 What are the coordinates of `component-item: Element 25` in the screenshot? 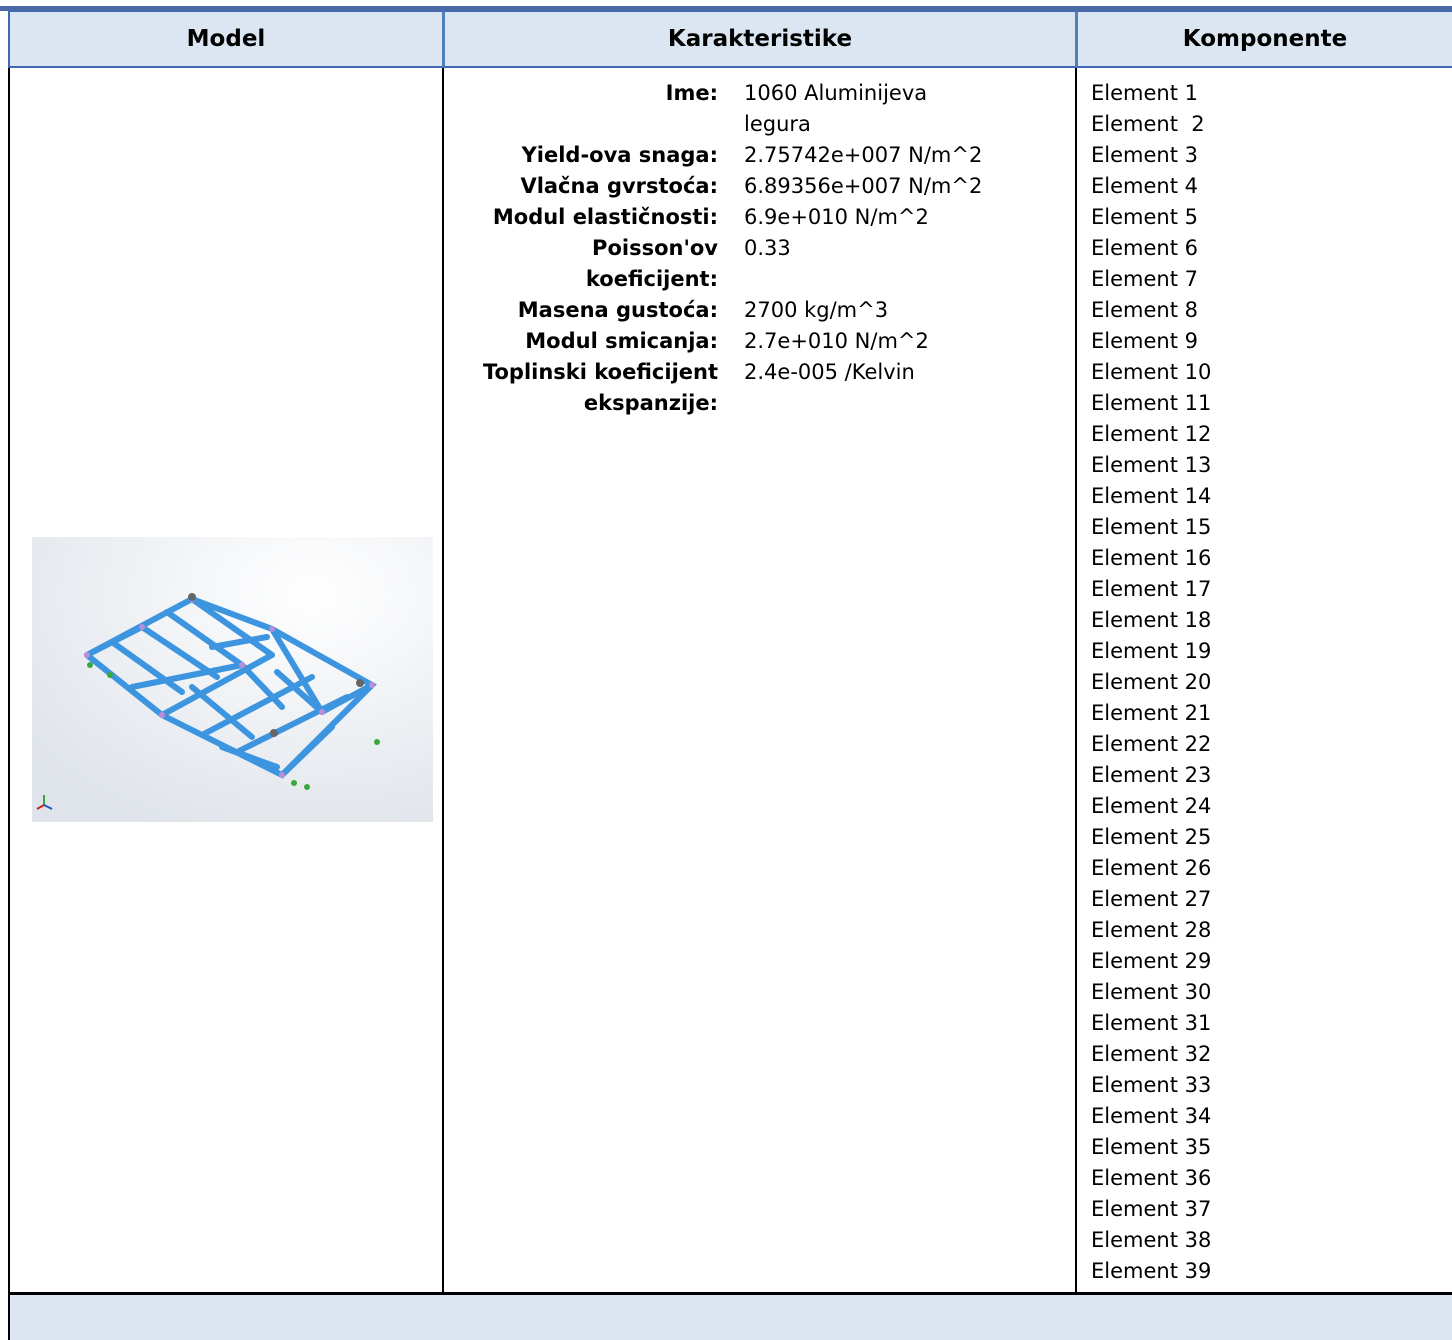 It's located at (1151, 837).